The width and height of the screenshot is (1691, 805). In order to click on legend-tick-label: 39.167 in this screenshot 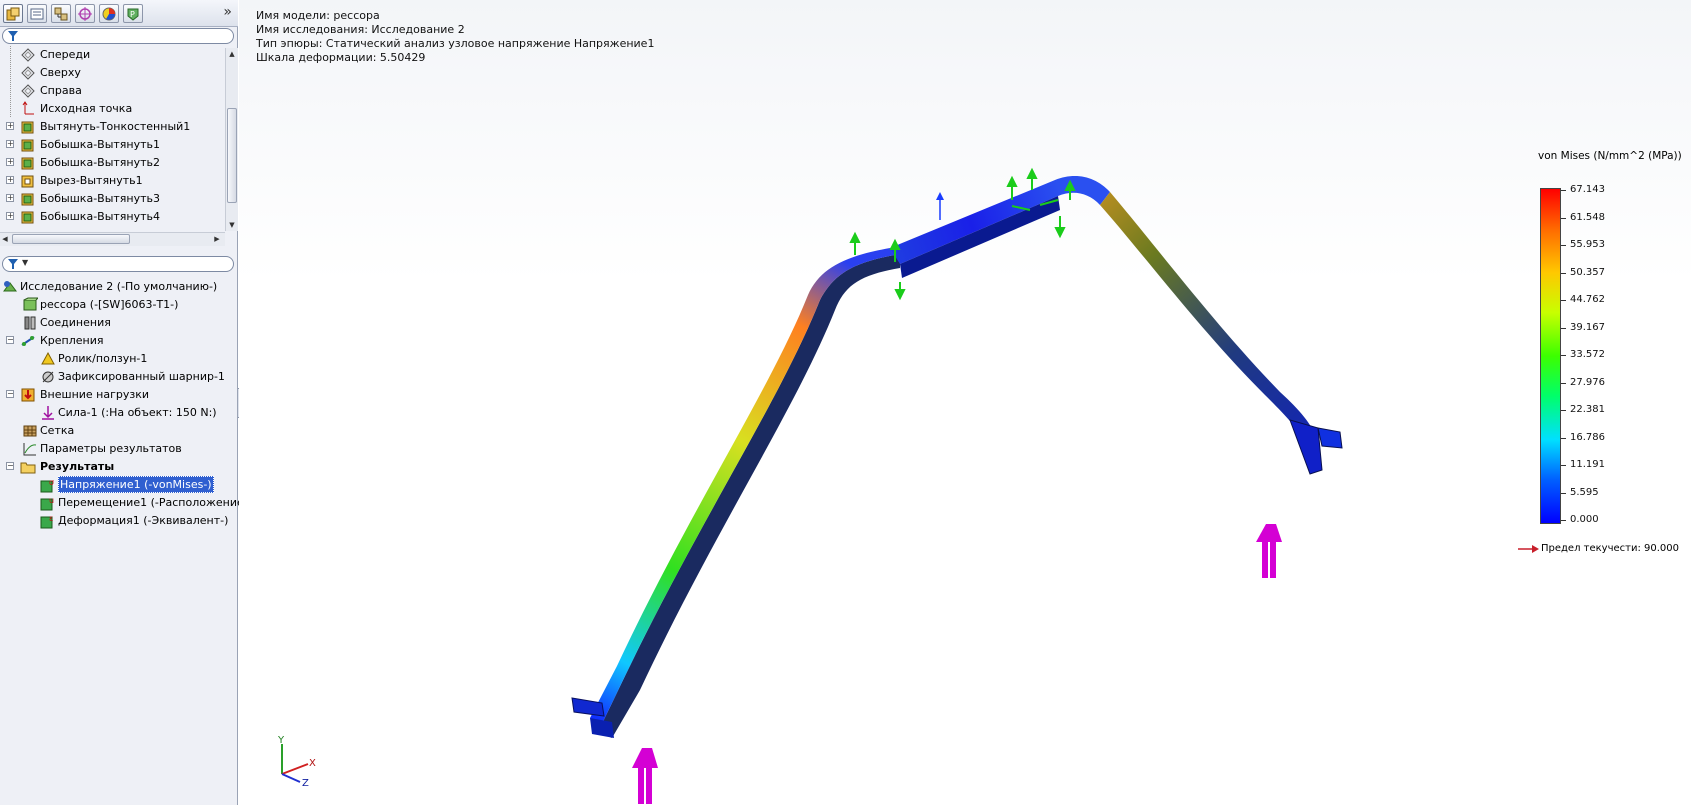, I will do `click(1587, 327)`.